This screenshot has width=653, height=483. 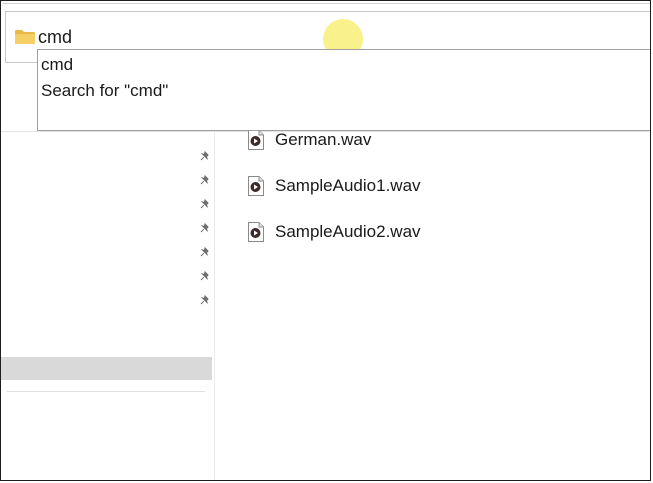 I want to click on folder-icon, so click(x=25, y=37).